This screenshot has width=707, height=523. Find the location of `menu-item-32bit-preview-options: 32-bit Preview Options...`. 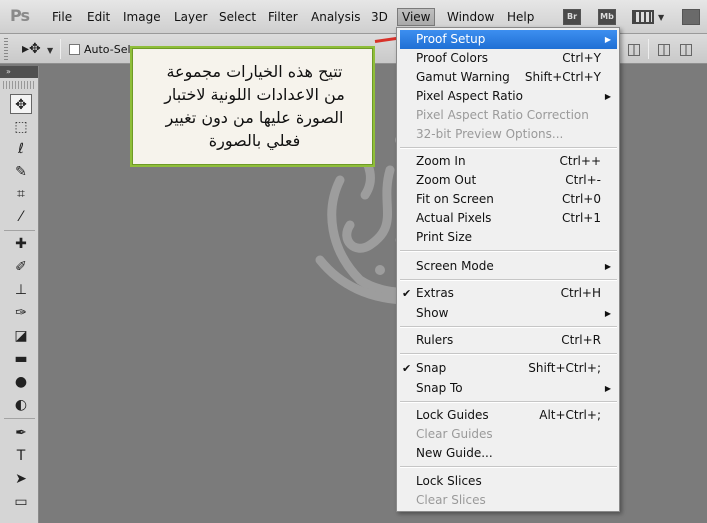

menu-item-32bit-preview-options: 32-bit Preview Options... is located at coordinates (490, 134).